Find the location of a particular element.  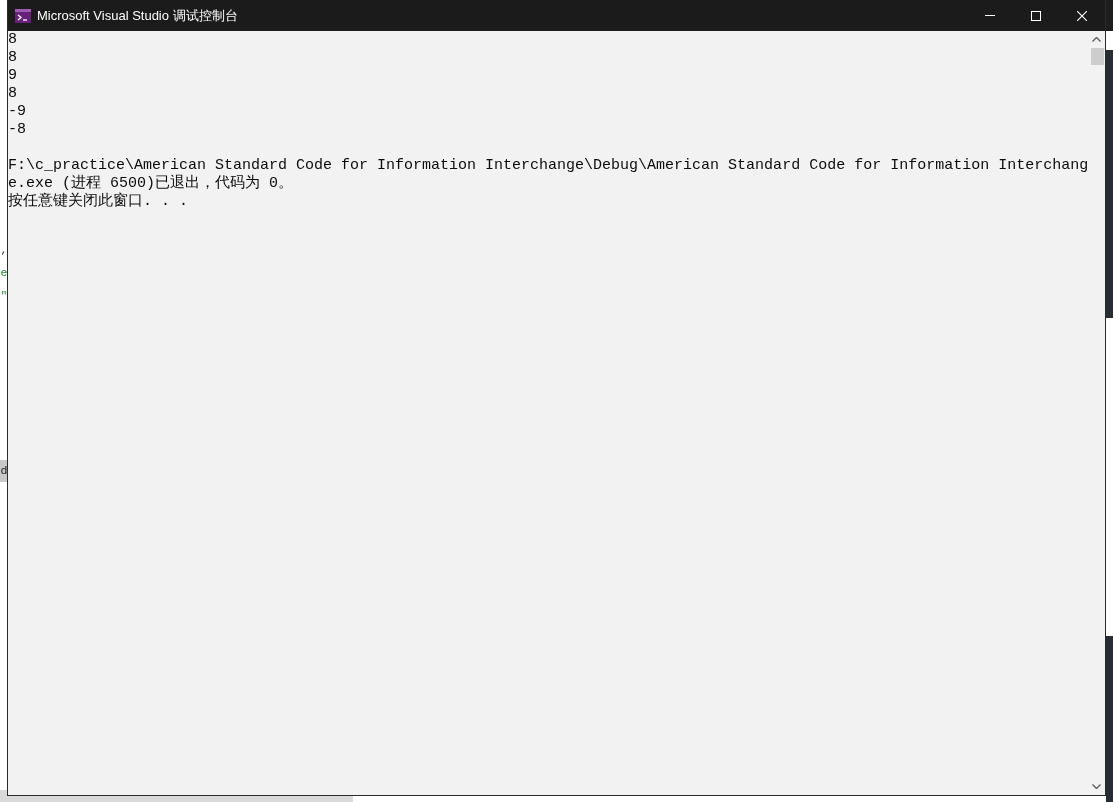

chevron-up-icon is located at coordinates (1096, 39).